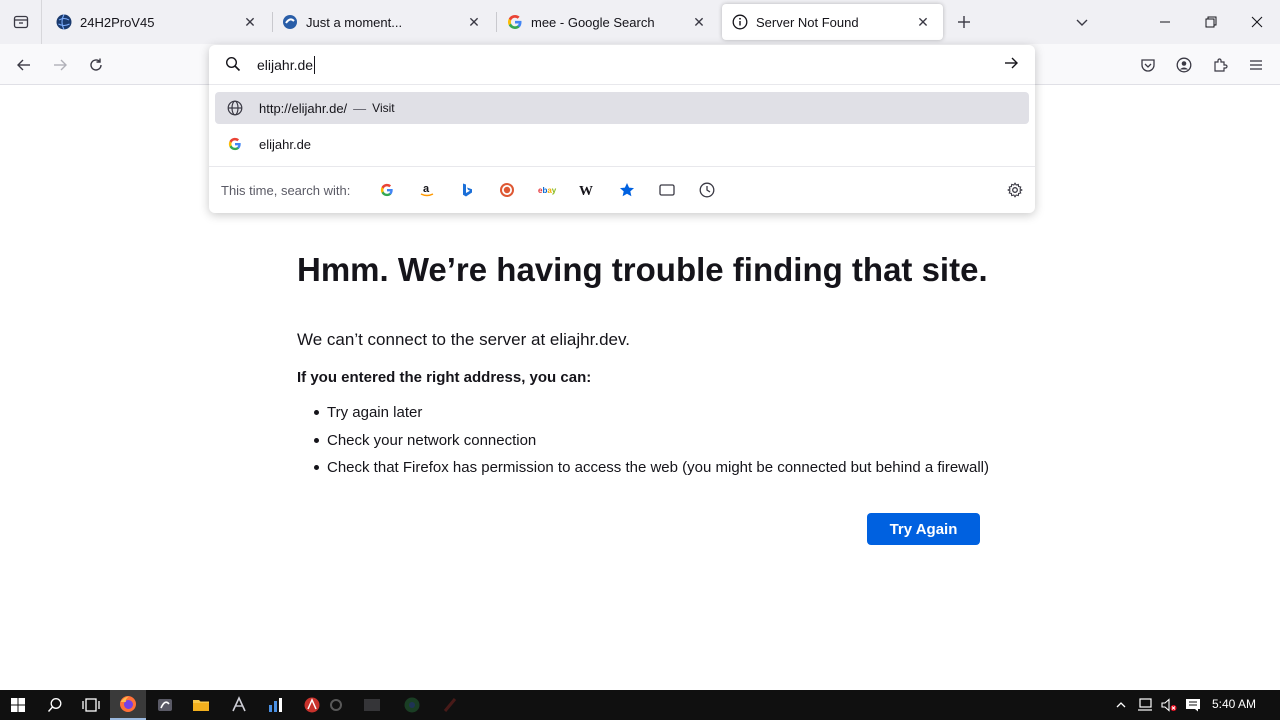 Image resolution: width=1280 pixels, height=720 pixels. I want to click on ebay-icon: ebay, so click(547, 190).